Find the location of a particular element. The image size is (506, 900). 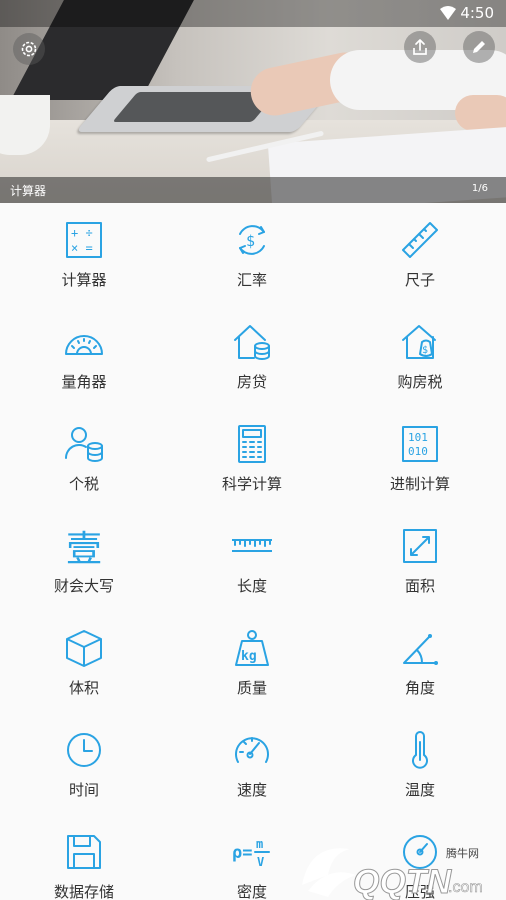

tool-label: 长度 is located at coordinates (251, 586).